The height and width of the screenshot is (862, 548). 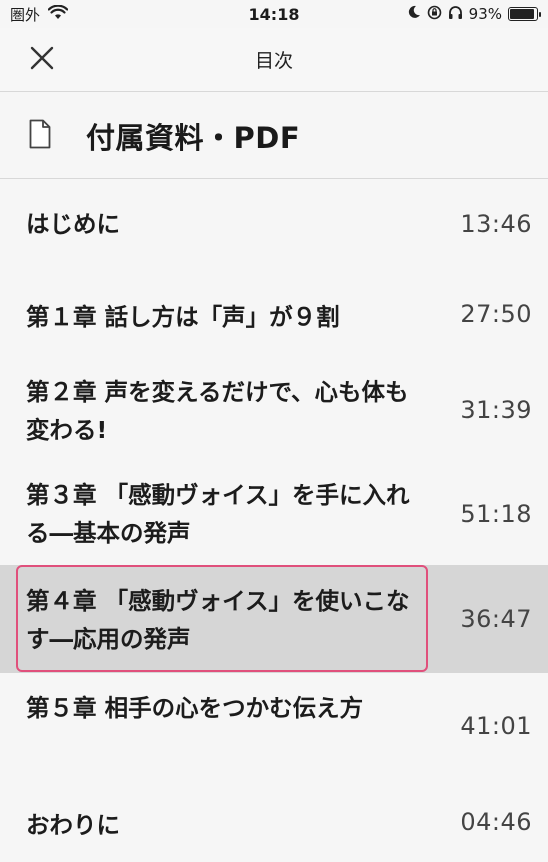 What do you see at coordinates (496, 514) in the screenshot?
I see `chapter-duration: 51:18` at bounding box center [496, 514].